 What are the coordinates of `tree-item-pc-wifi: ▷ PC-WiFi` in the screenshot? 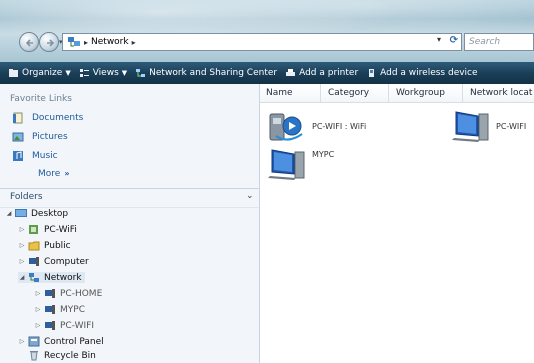 It's located at (47, 229).